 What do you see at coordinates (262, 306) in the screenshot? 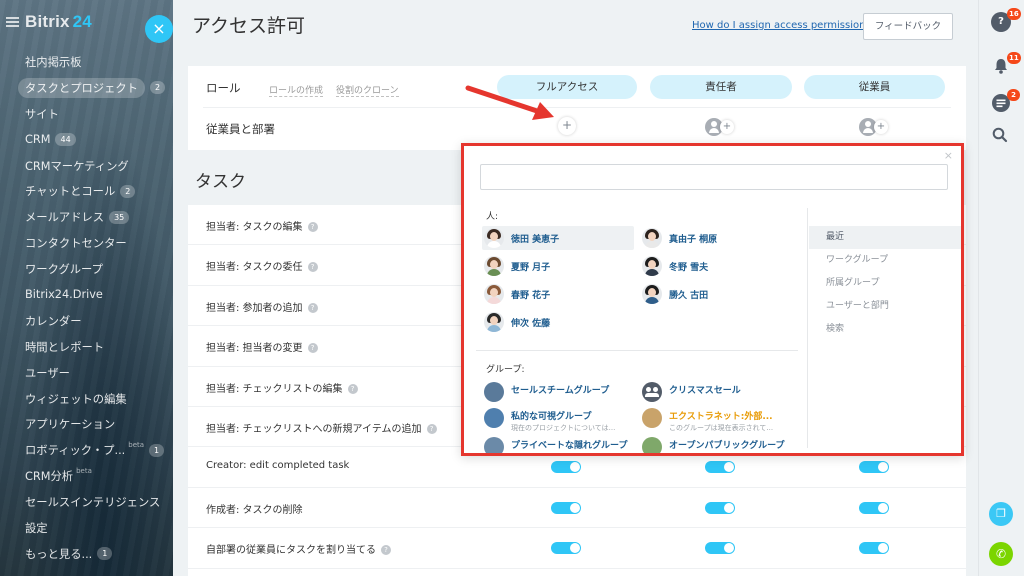
I see `task-permission-label: 担当者: 参加者の追加?` at bounding box center [262, 306].